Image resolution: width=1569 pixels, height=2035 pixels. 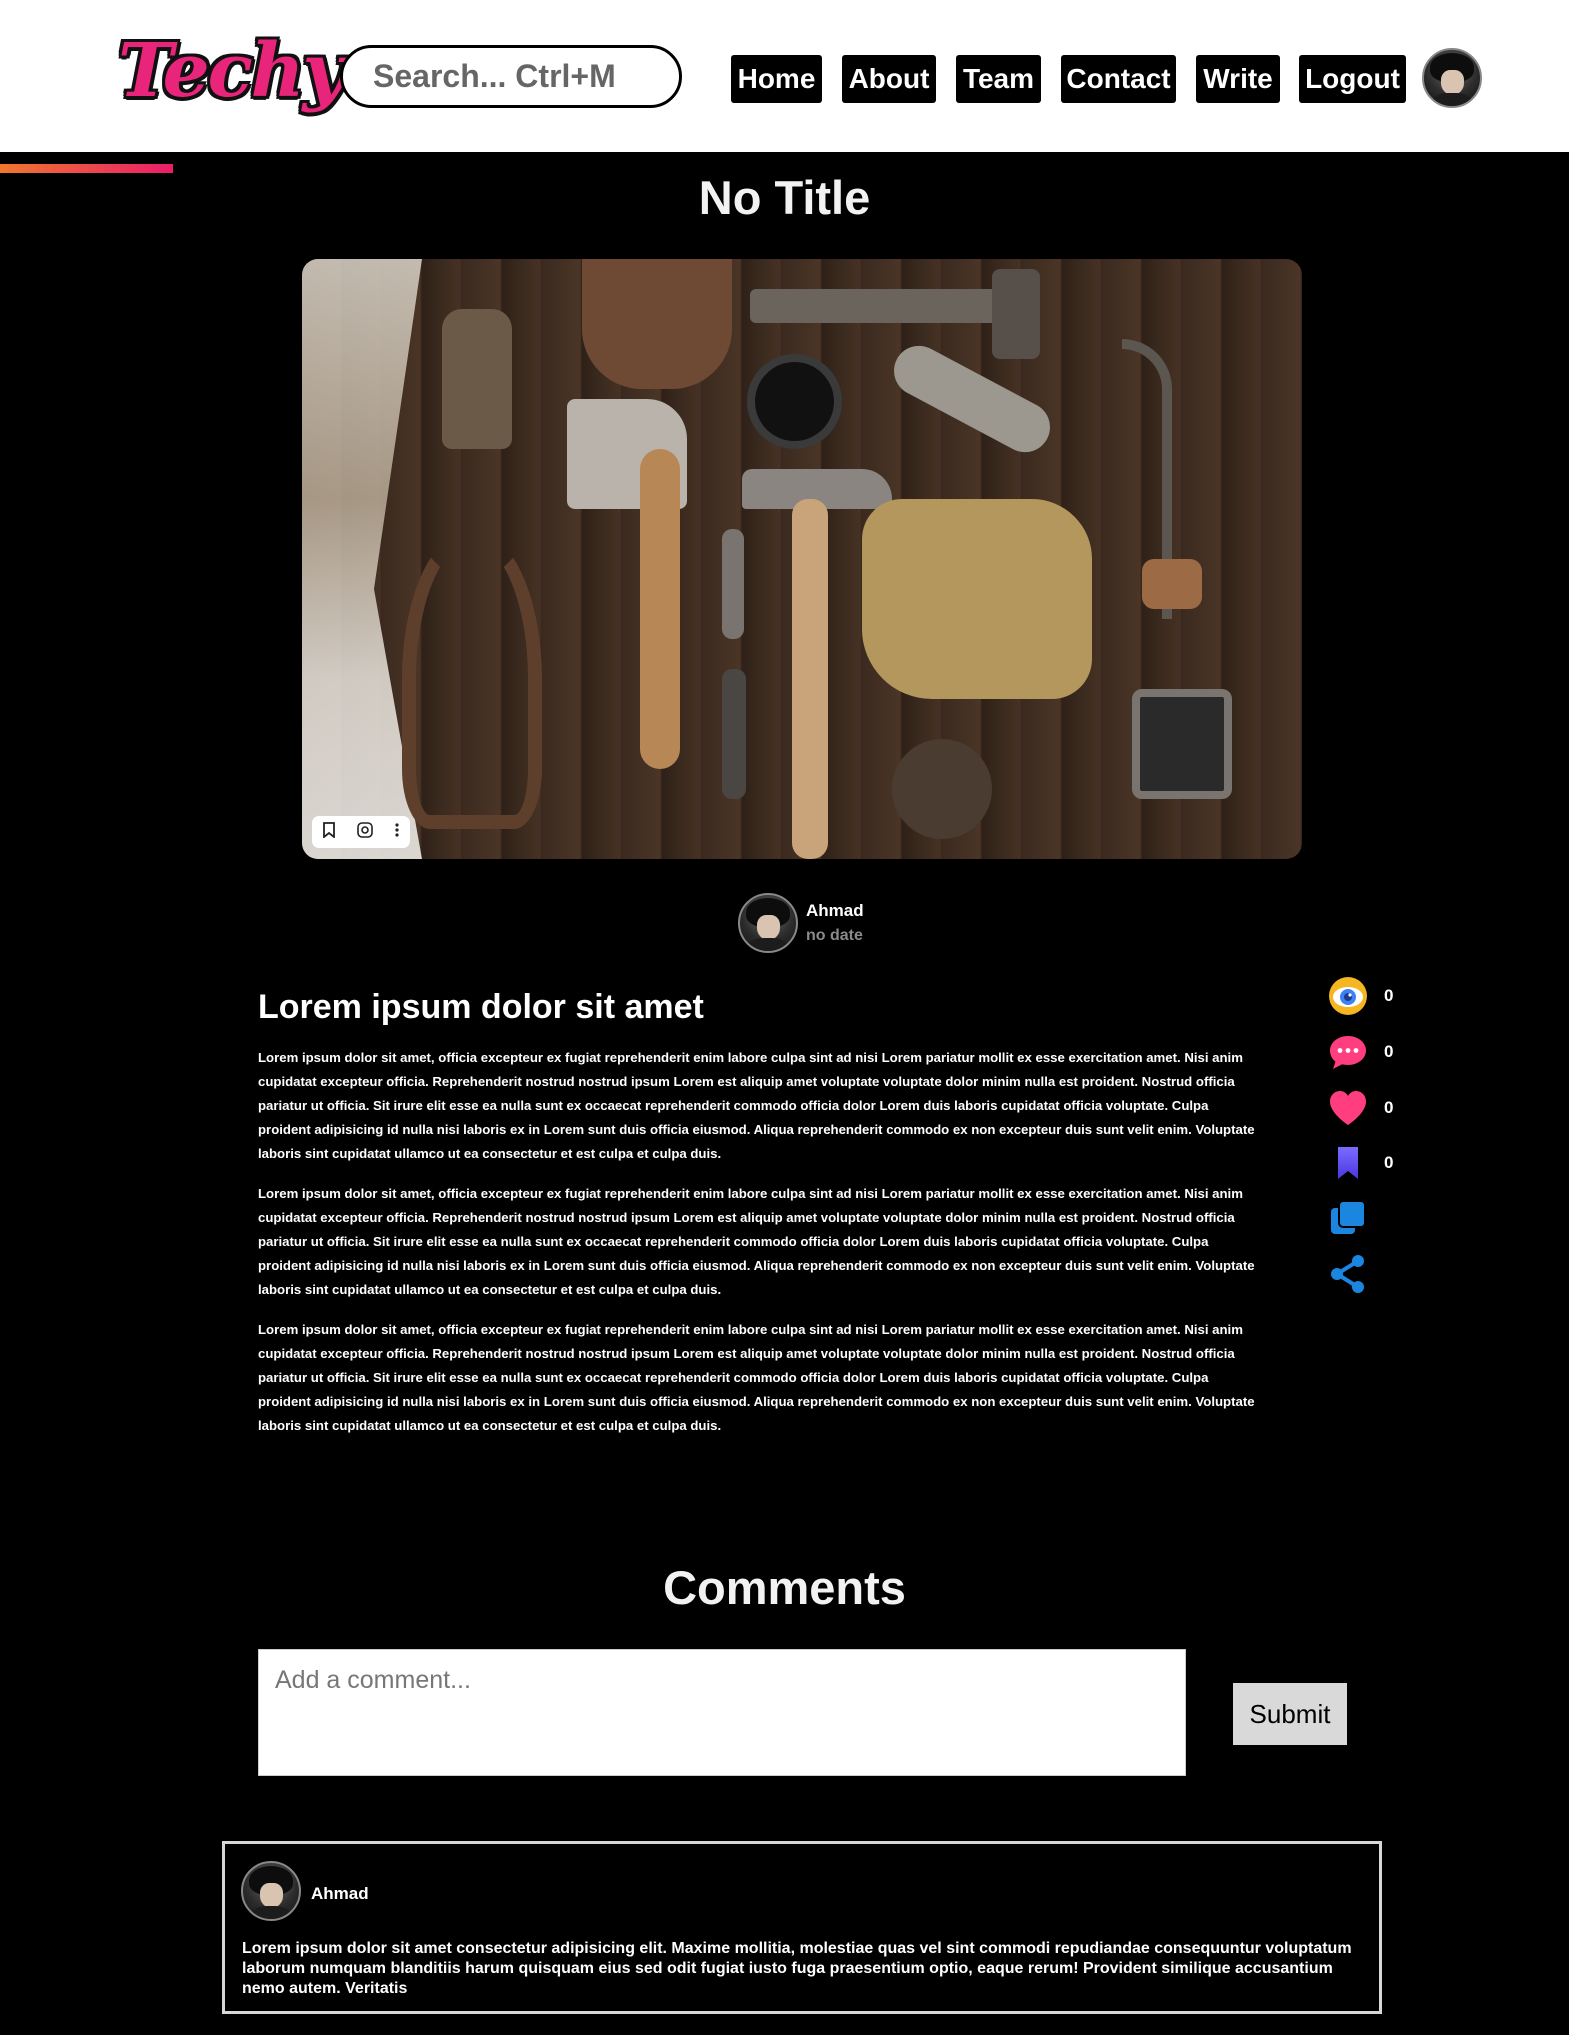 What do you see at coordinates (889, 79) in the screenshot?
I see `nav-about: About` at bounding box center [889, 79].